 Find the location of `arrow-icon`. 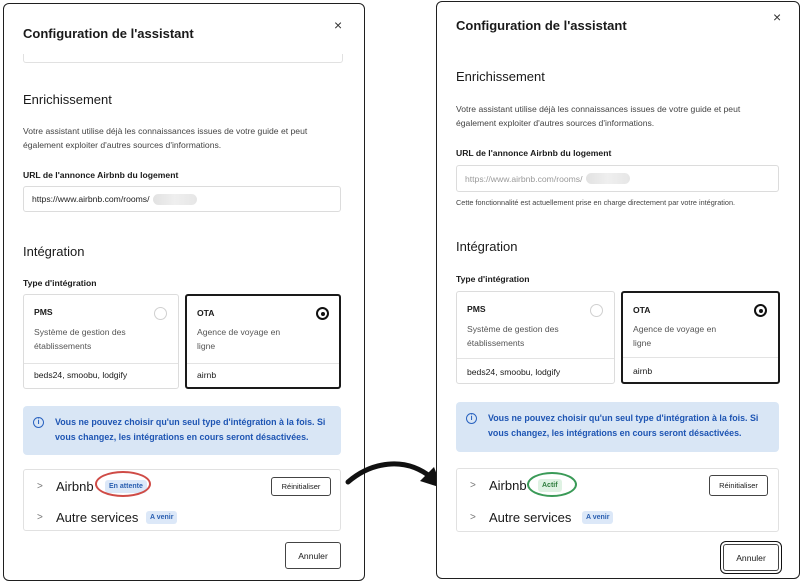

arrow-icon is located at coordinates (393, 474).